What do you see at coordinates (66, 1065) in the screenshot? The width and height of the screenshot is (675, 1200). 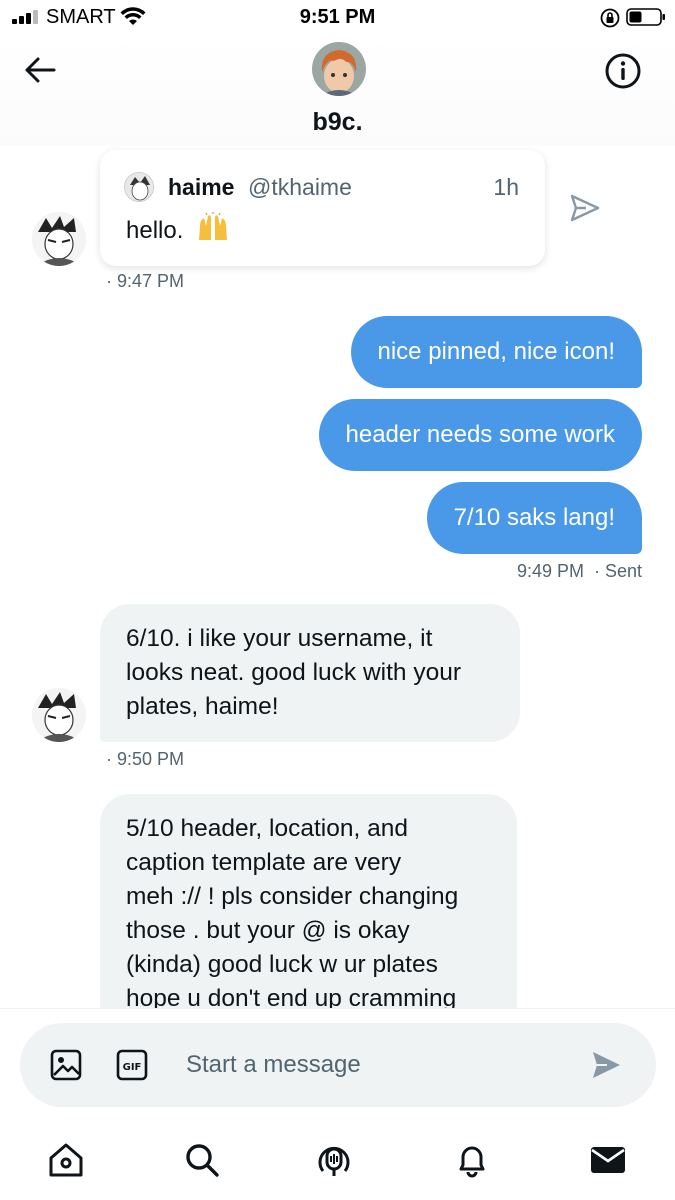 I see `image-icon` at bounding box center [66, 1065].